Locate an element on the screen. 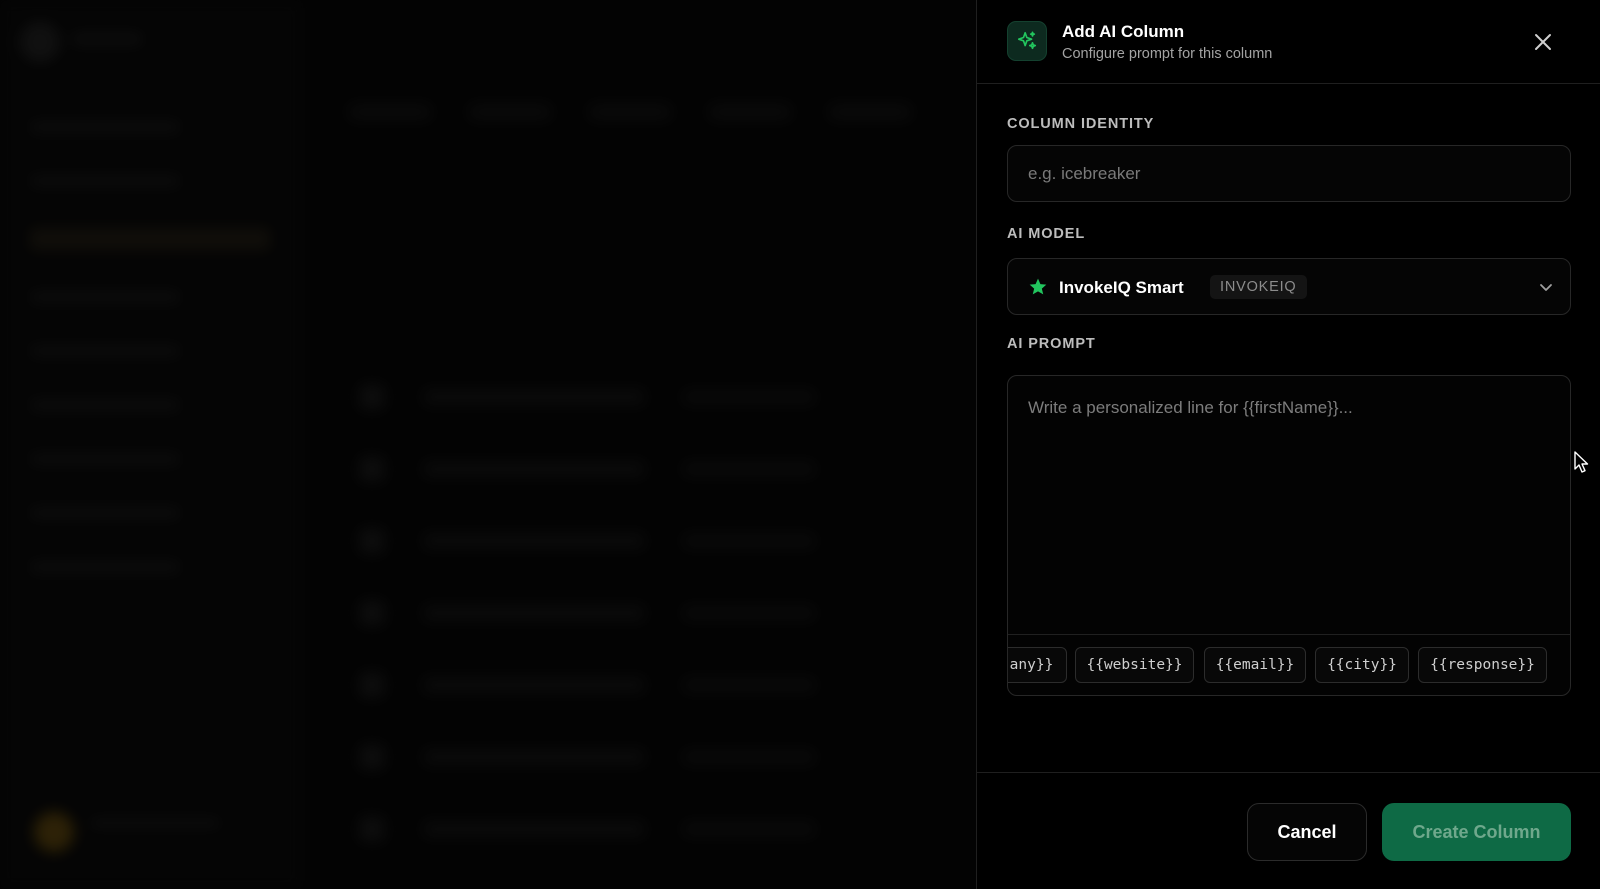  cancel-button: Cancel is located at coordinates (1307, 832).